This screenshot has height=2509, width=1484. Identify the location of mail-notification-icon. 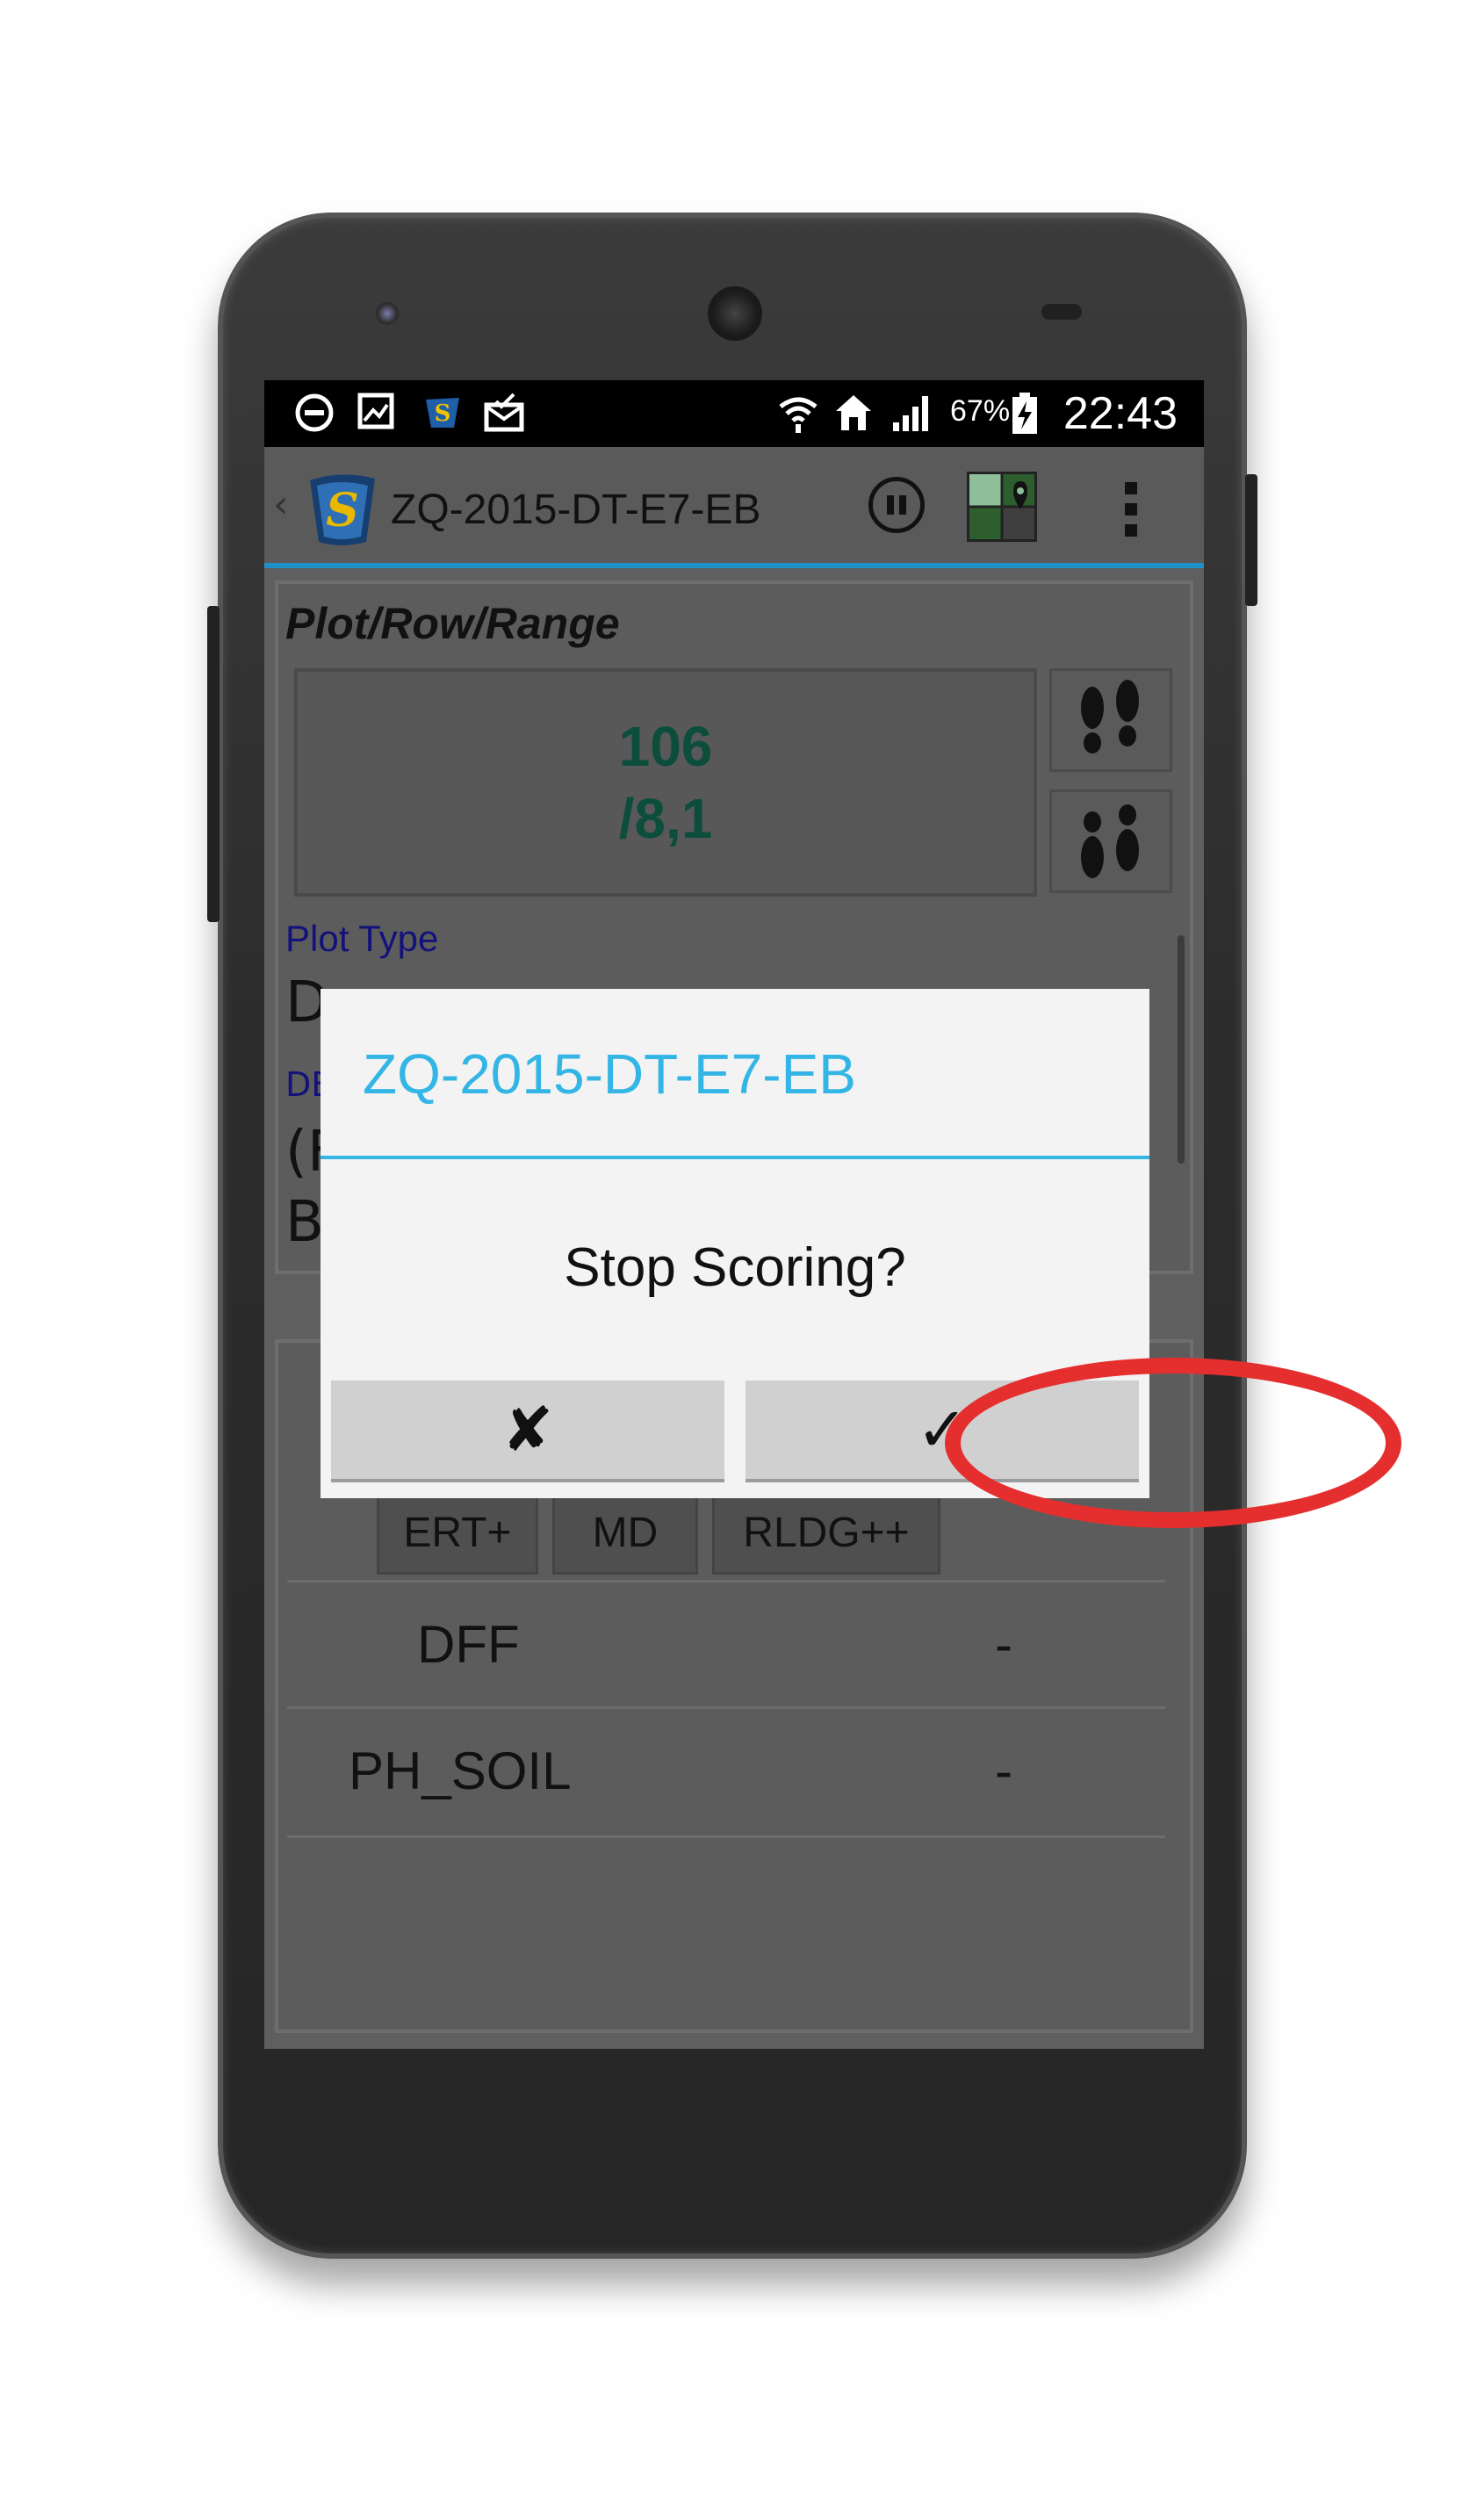
(504, 417).